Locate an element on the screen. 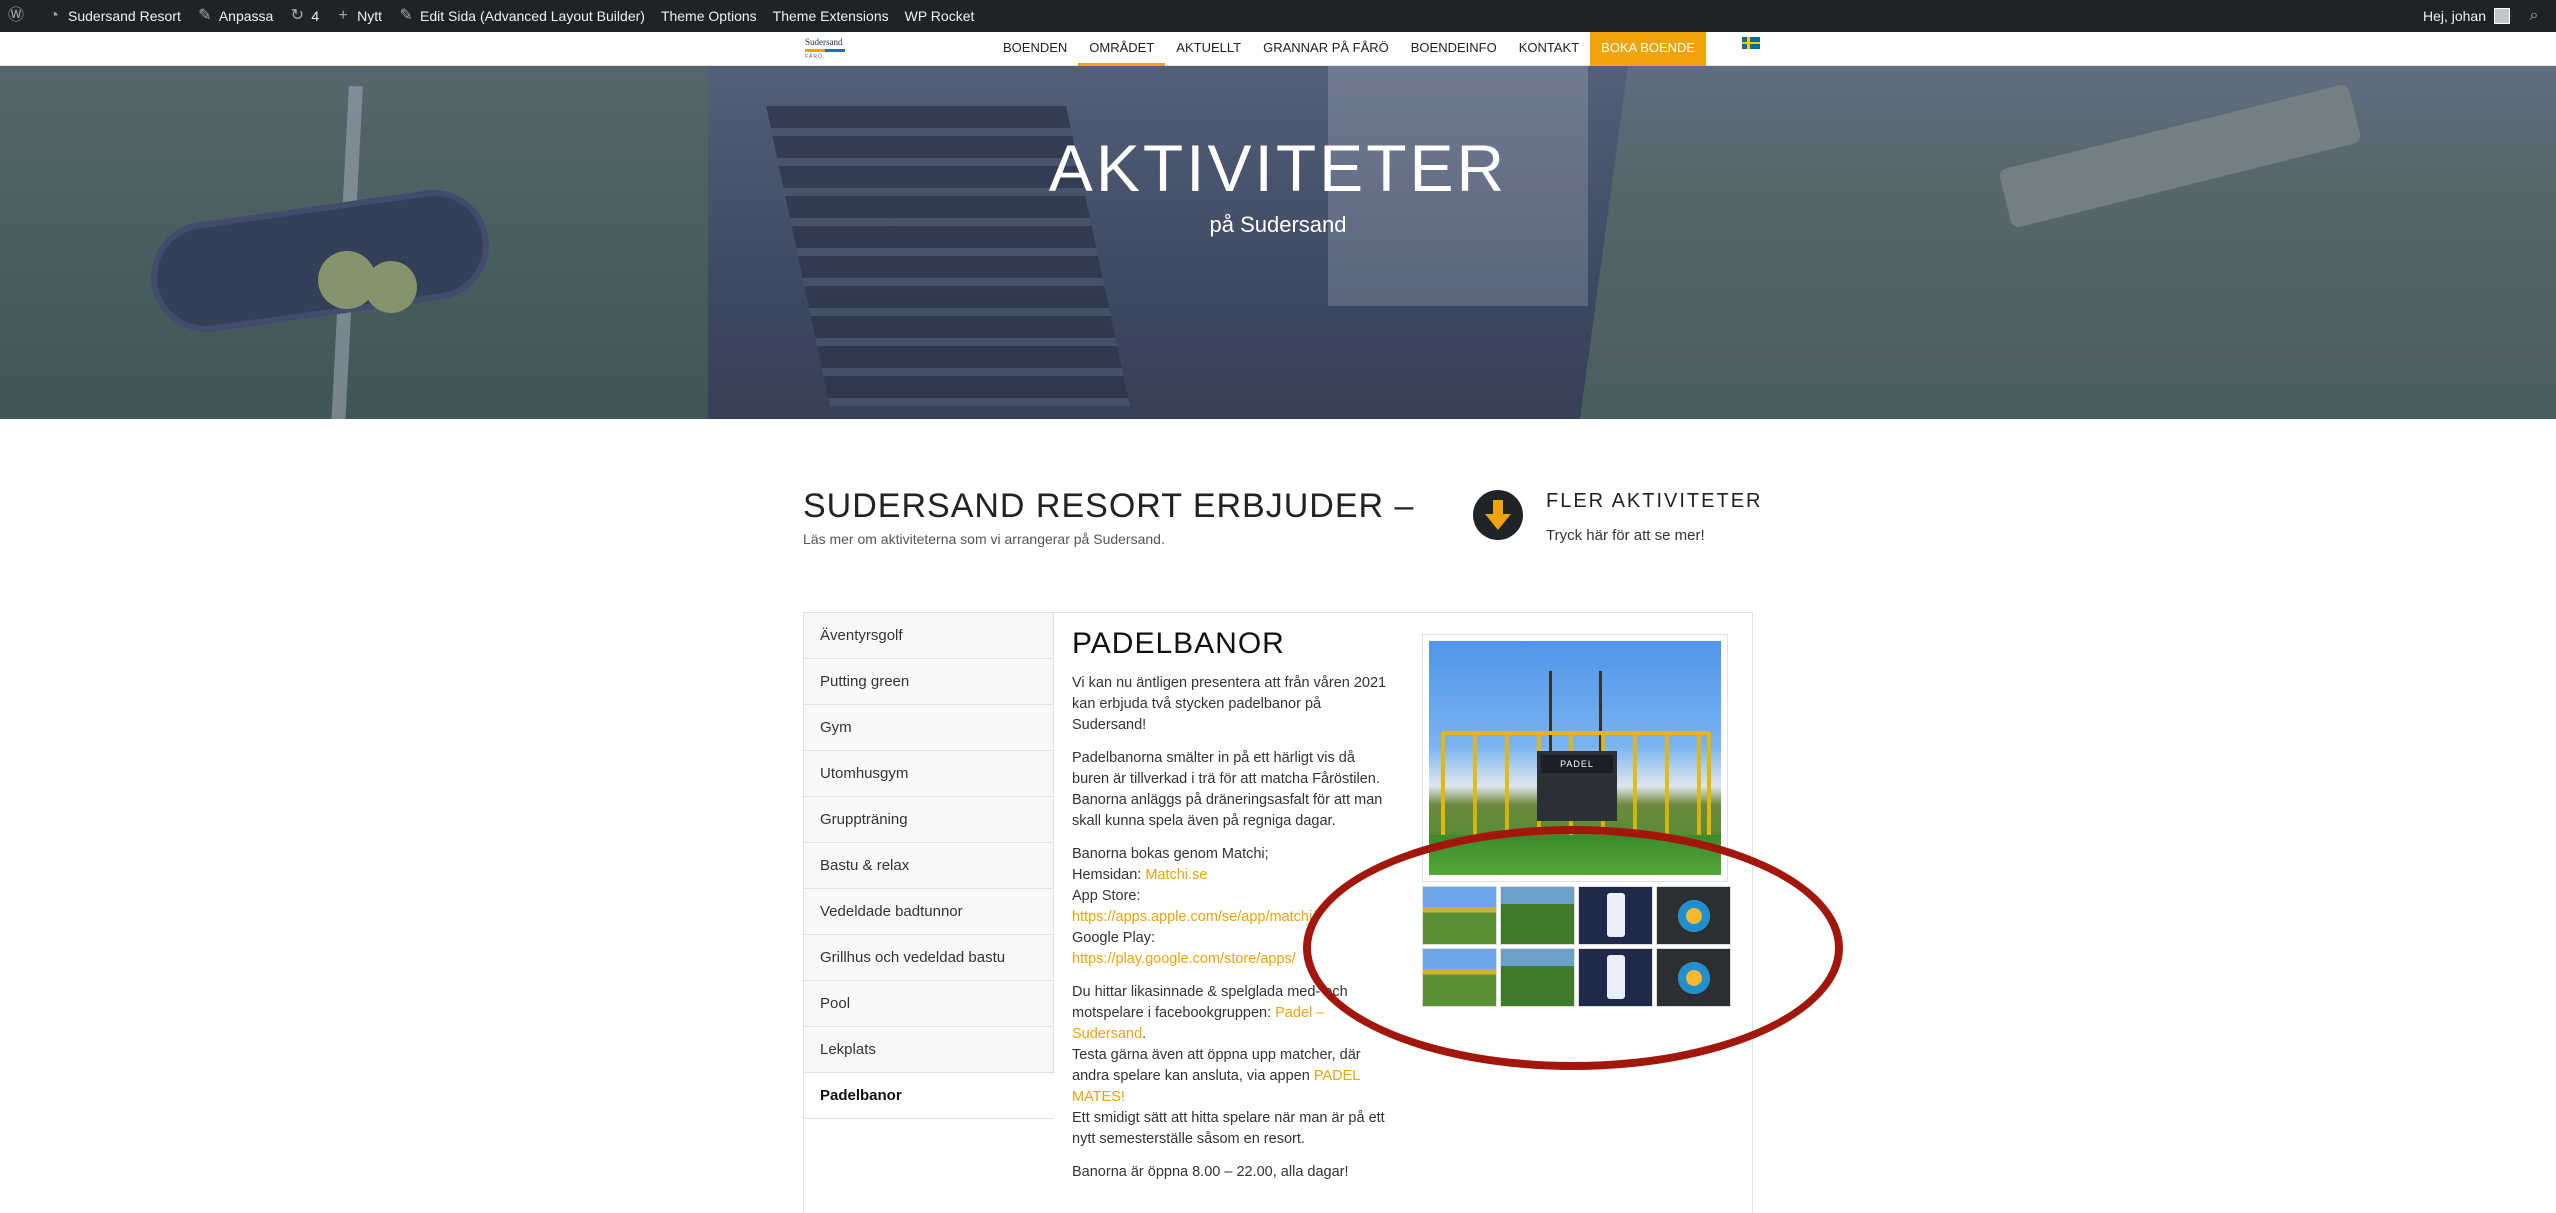  gallery-main-image: PADEL is located at coordinates (1575, 758).